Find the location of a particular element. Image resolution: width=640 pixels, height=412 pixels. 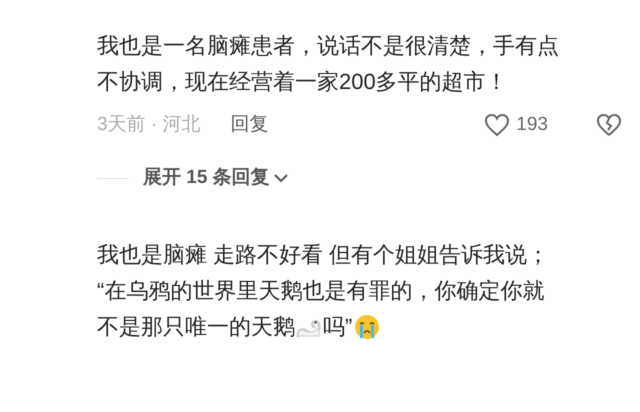

like-count: 193 is located at coordinates (532, 124).